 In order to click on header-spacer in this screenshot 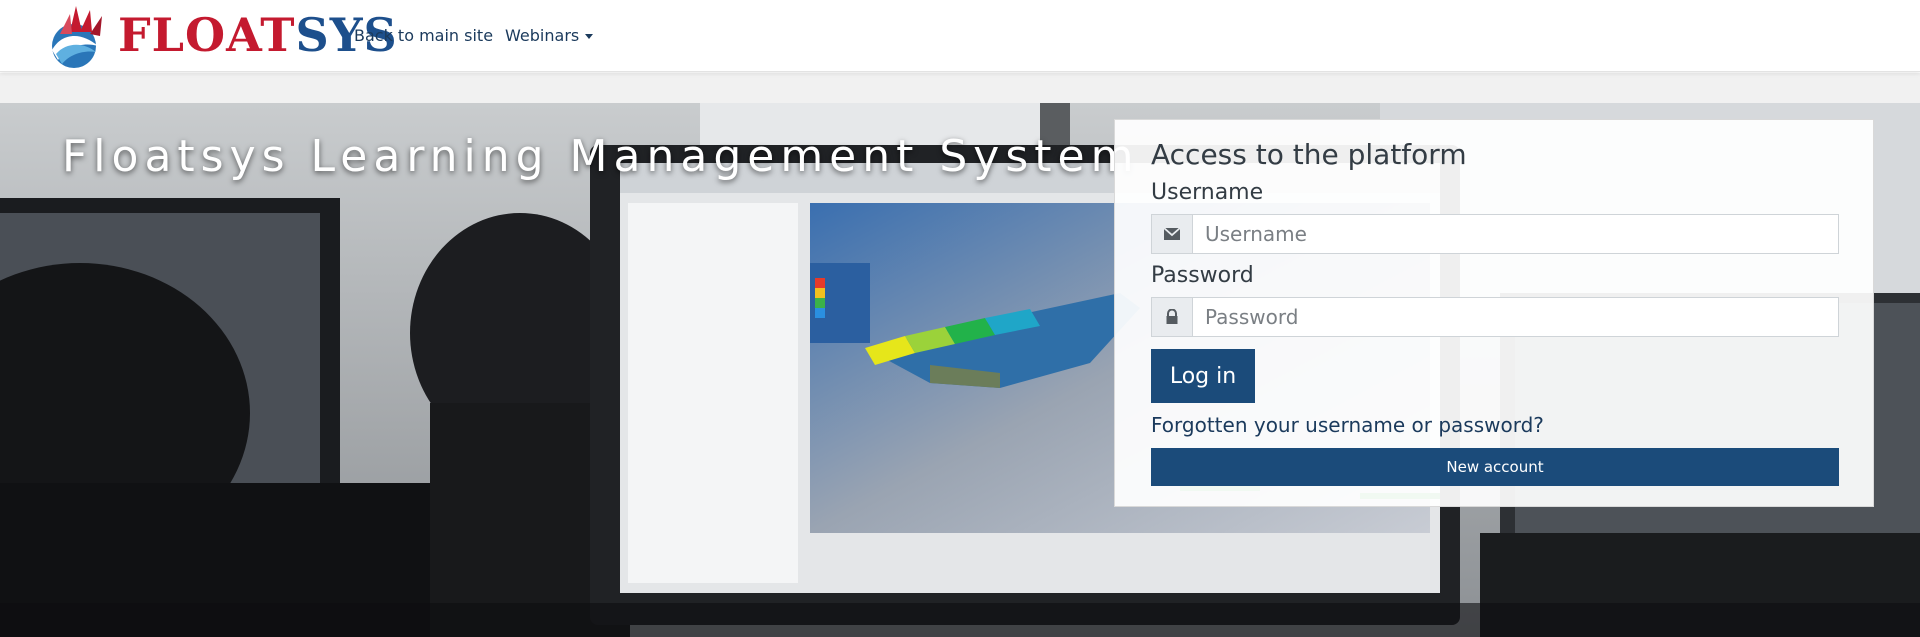, I will do `click(960, 88)`.